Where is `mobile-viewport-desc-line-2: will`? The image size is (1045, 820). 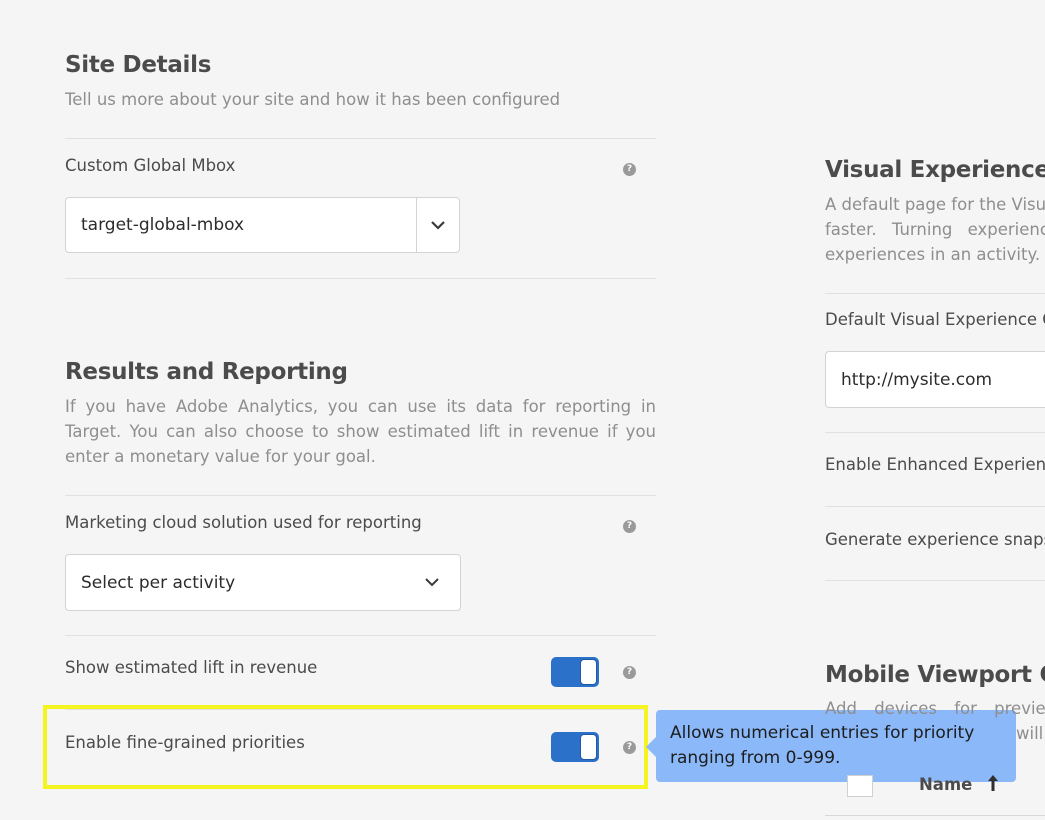 mobile-viewport-desc-line-2: will is located at coordinates (1030, 733).